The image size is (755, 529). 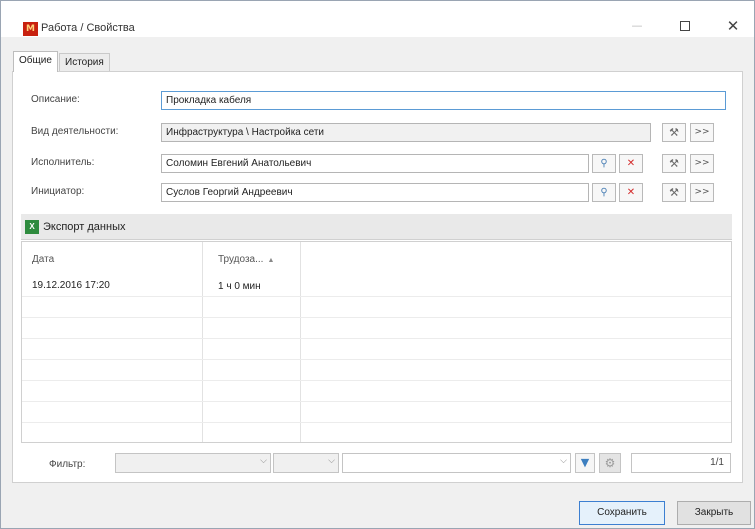 What do you see at coordinates (32, 227) in the screenshot?
I see `excel-icon: X` at bounding box center [32, 227].